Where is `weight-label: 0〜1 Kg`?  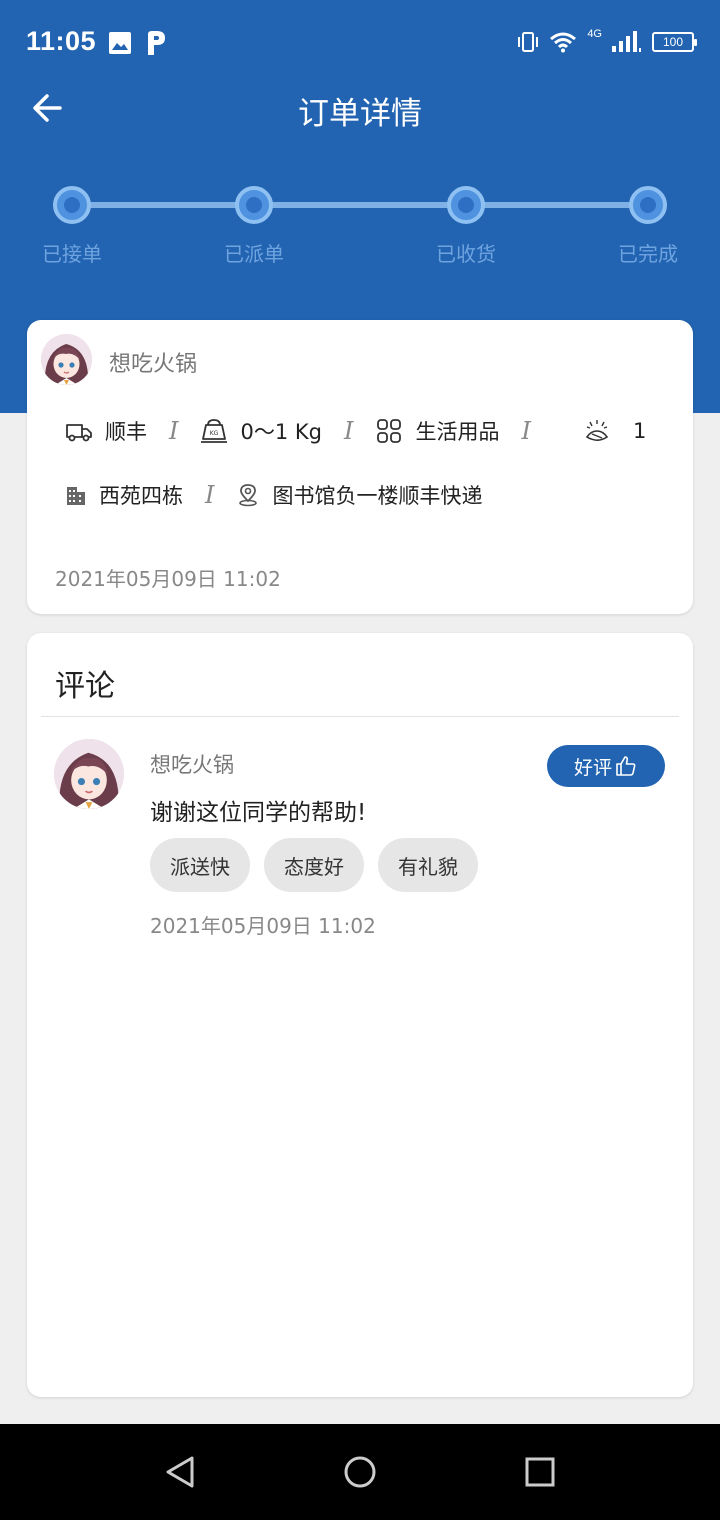 weight-label: 0〜1 Kg is located at coordinates (281, 432).